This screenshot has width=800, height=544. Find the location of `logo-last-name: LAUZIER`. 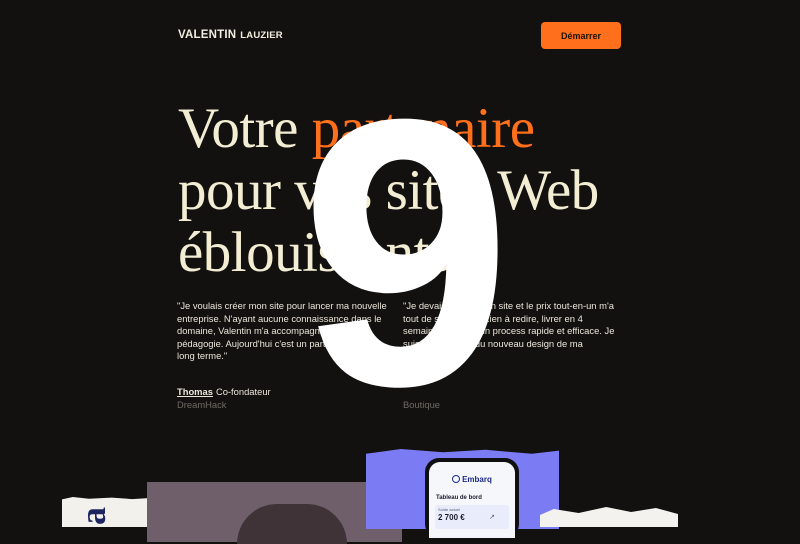

logo-last-name: LAUZIER is located at coordinates (261, 35).